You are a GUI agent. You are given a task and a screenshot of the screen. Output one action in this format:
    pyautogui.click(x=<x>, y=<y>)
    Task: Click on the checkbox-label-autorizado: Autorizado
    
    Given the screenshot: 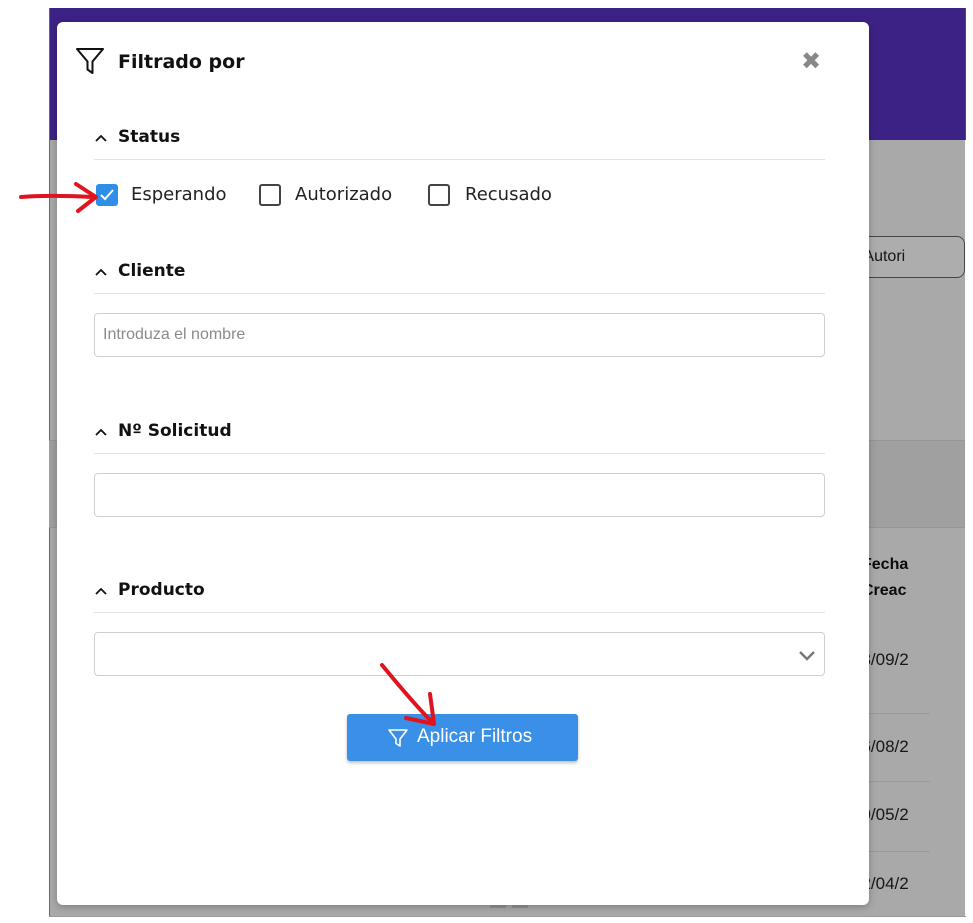 What is the action you would take?
    pyautogui.click(x=343, y=194)
    